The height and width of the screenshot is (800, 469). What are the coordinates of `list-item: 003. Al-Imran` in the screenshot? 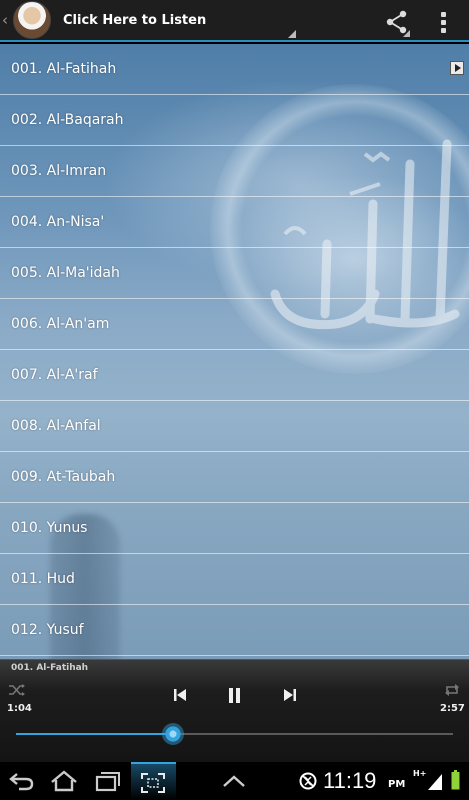 It's located at (234, 171).